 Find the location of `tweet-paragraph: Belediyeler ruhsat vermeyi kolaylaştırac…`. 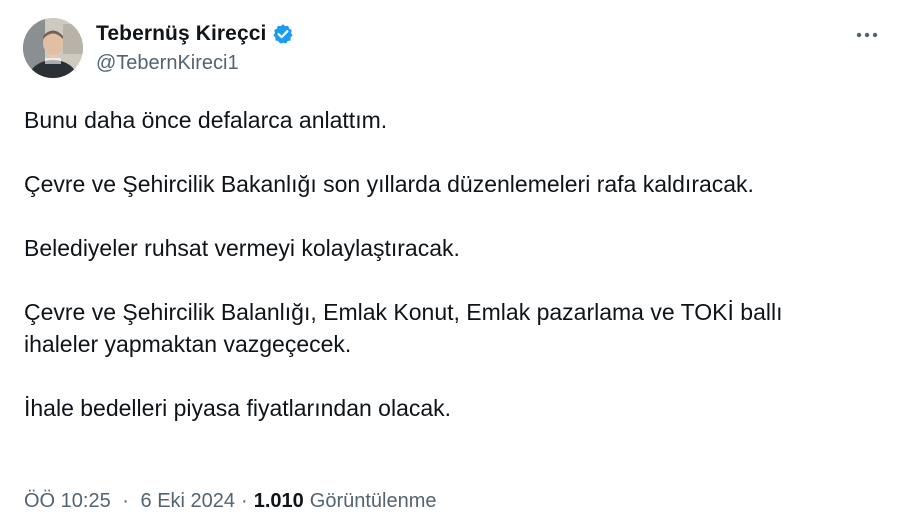

tweet-paragraph: Belediyeler ruhsat vermeyi kolaylaştırac… is located at coordinates (459, 248).